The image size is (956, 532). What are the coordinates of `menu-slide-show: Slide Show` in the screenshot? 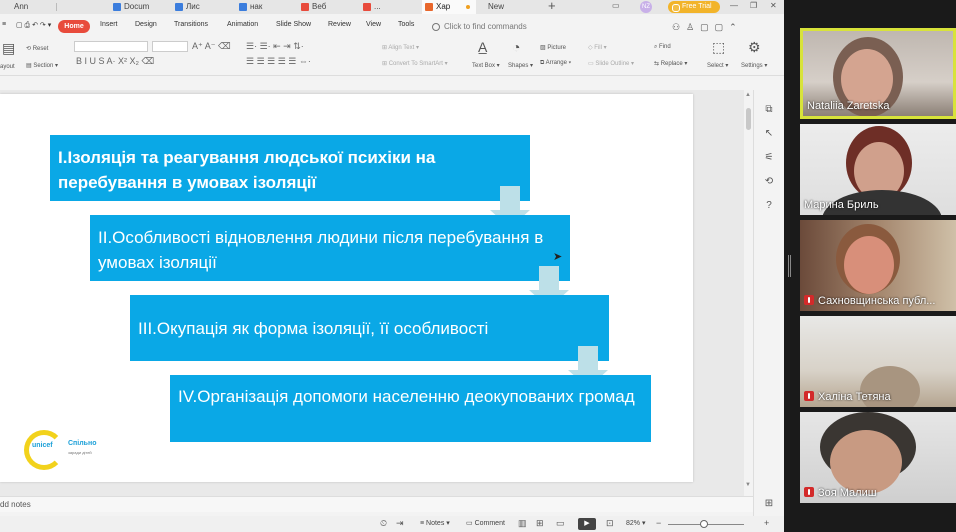 It's located at (293, 24).